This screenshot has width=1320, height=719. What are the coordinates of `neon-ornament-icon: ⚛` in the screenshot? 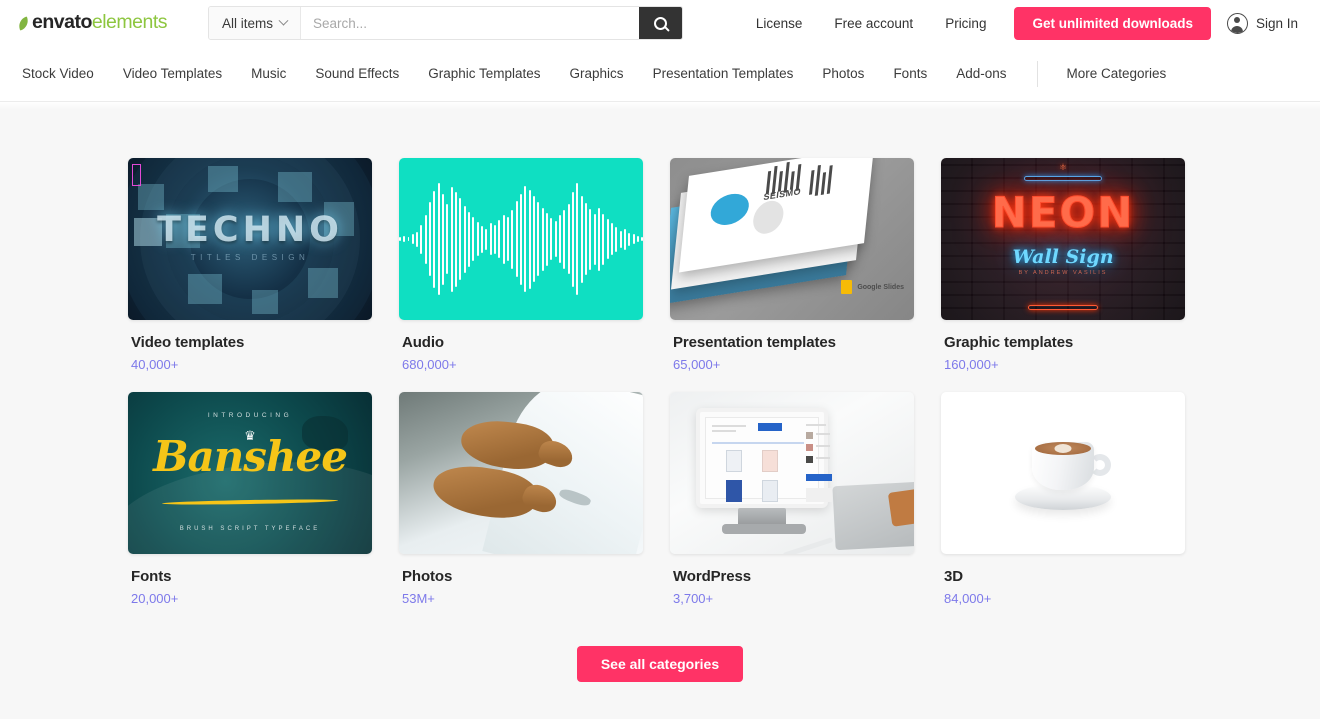 It's located at (1063, 167).